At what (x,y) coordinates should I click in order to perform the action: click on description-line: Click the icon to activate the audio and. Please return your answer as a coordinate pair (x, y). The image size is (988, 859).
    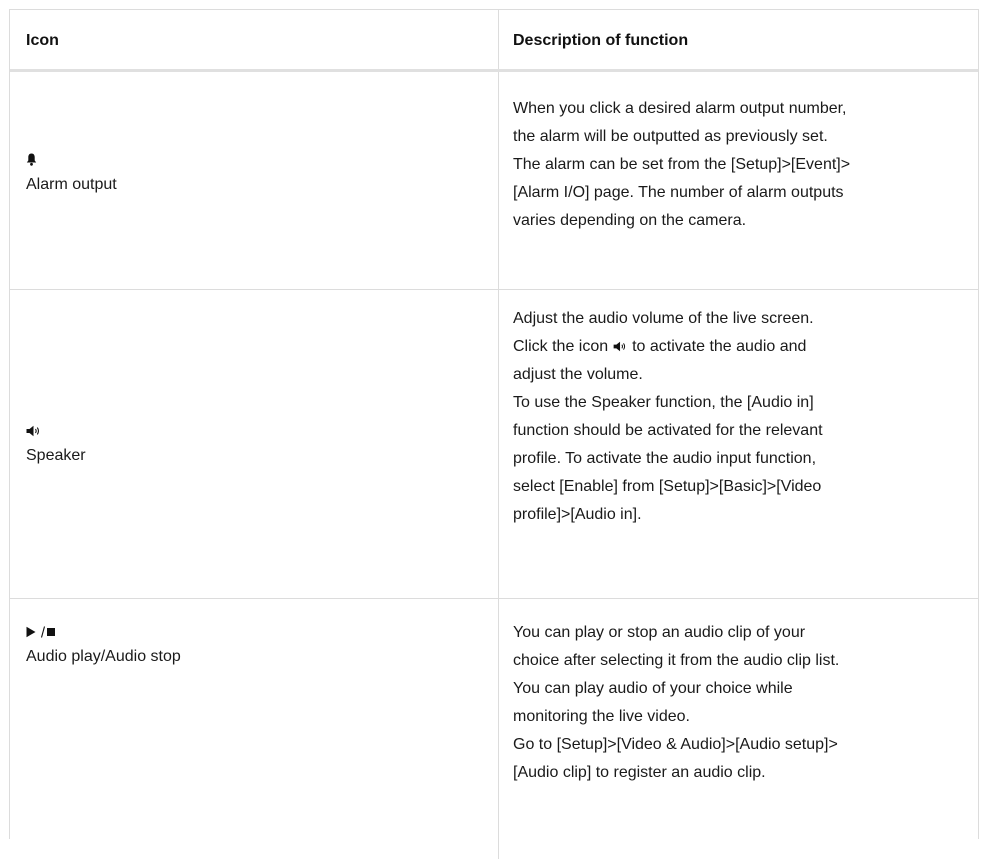
    Looking at the image, I should click on (738, 347).